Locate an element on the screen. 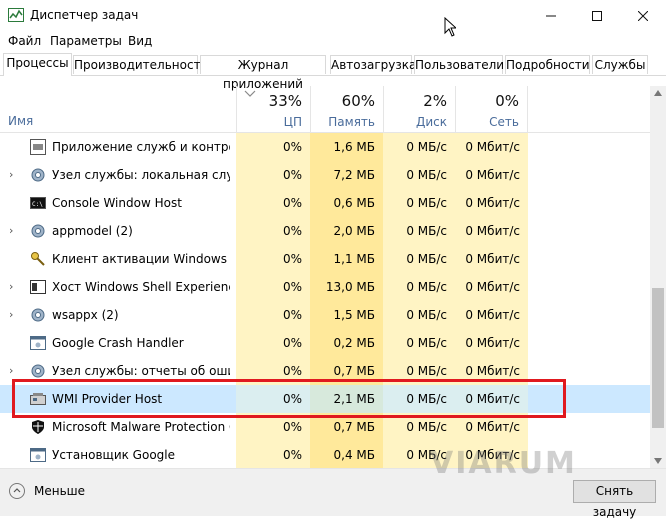  close-button is located at coordinates (643, 15).